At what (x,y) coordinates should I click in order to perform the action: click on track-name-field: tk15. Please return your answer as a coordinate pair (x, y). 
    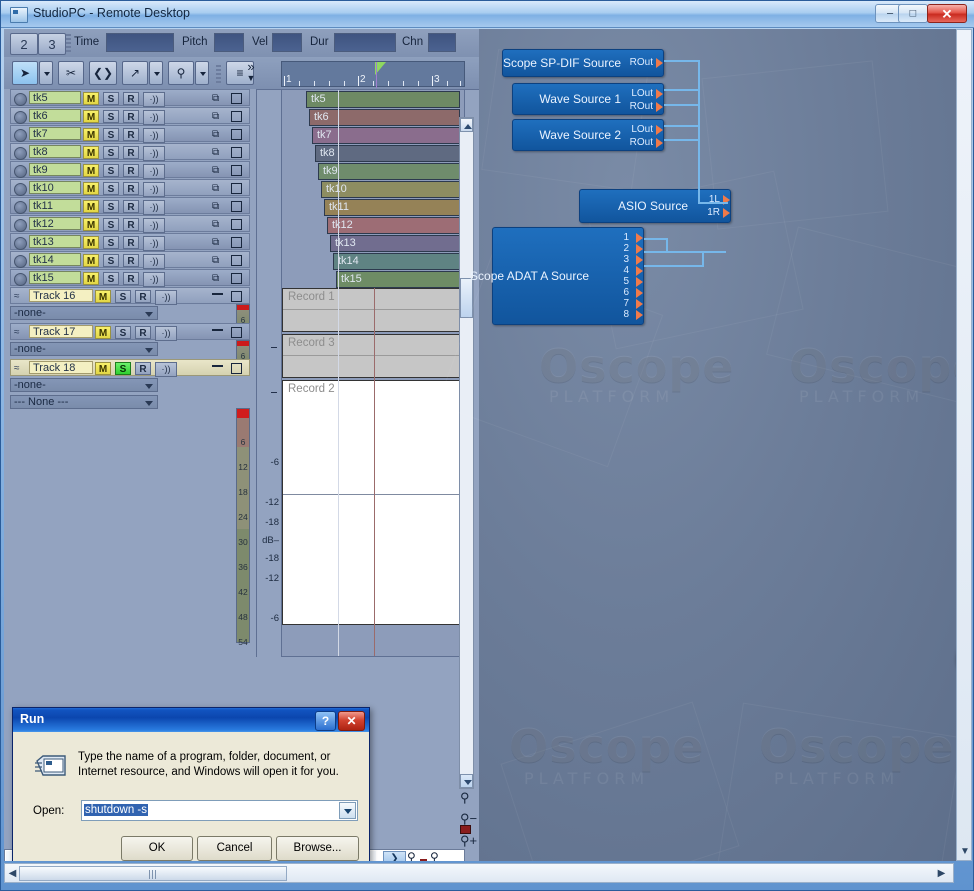
    Looking at the image, I should click on (55, 277).